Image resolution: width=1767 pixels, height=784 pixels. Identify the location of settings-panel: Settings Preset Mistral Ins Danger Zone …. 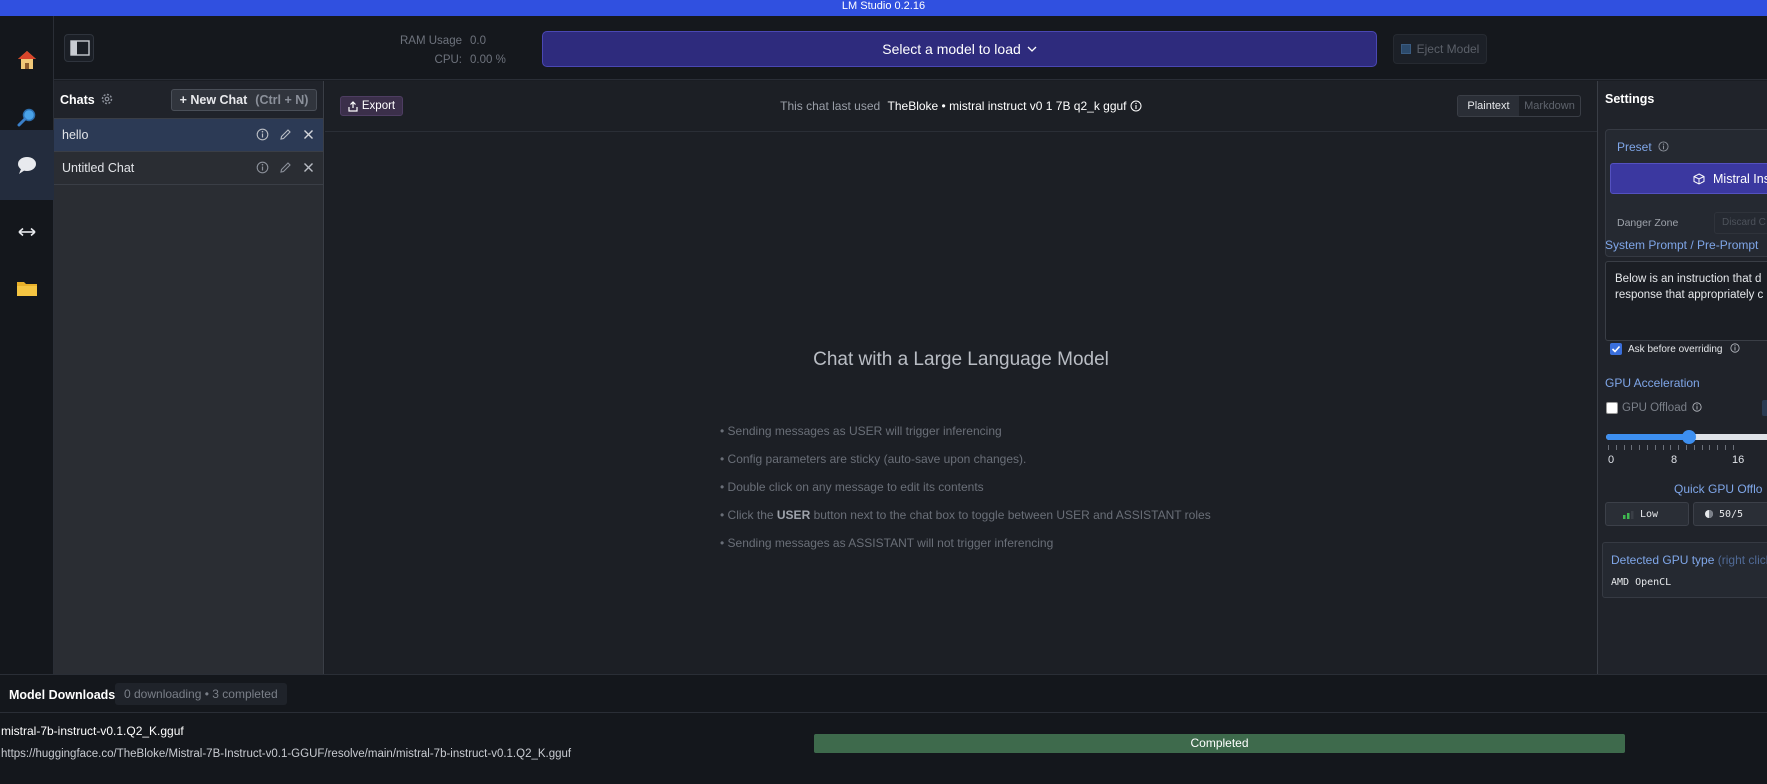
(1682, 377).